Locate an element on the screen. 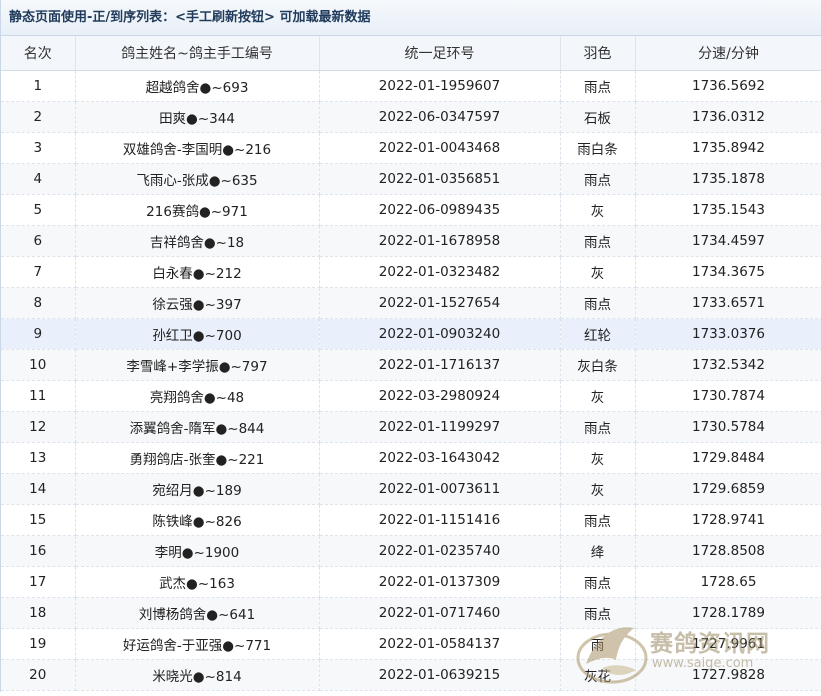 The width and height of the screenshot is (821, 696). table-row: 1 超越鸽舍●~693 2022-01-1959607 雨点 1736.5692 is located at coordinates (411, 86).